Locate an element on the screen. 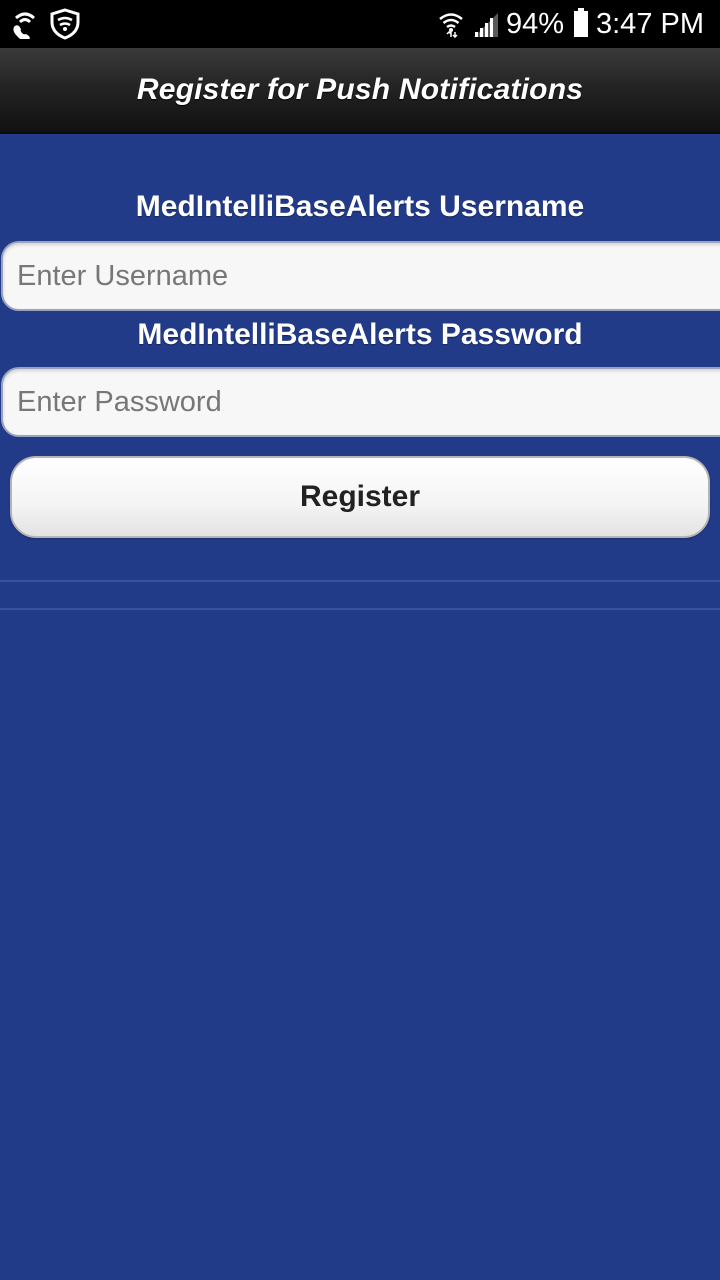  password-label: MedIntelliBaseAlerts Password is located at coordinates (360, 334).